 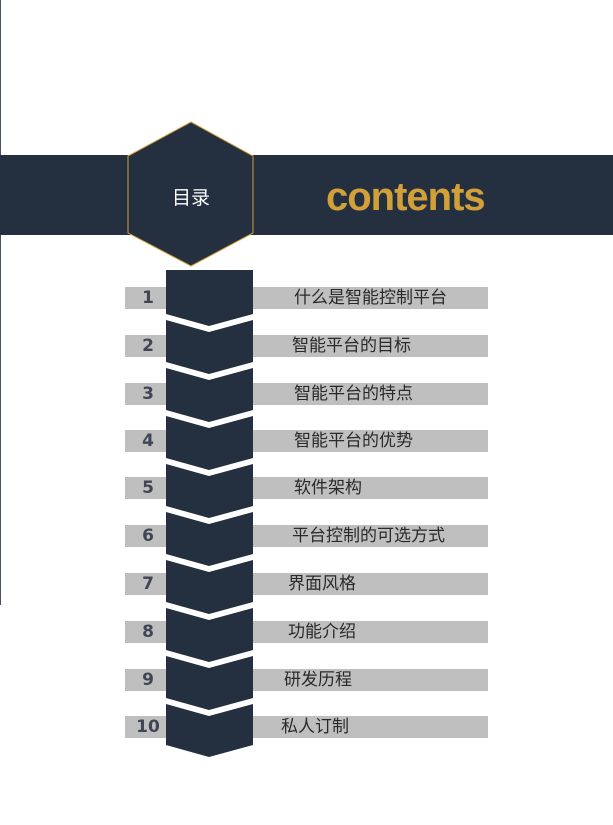 I want to click on row-title: 功能介绍, so click(x=322, y=632).